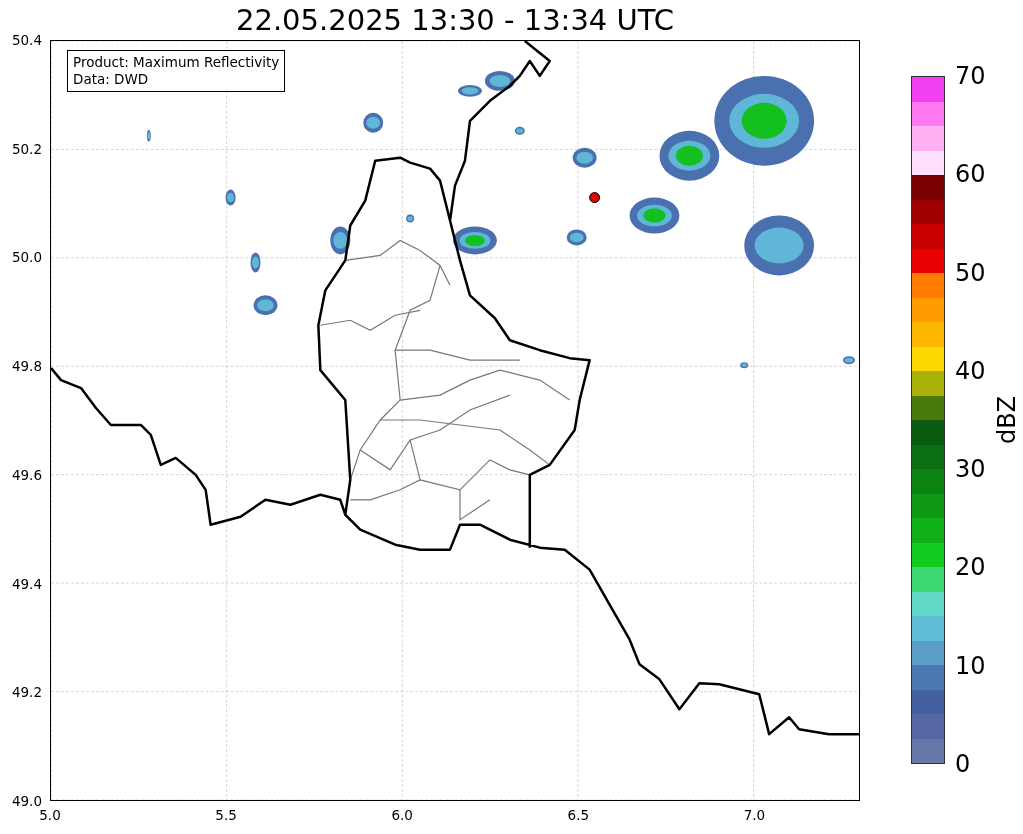  I want to click on x-tick-label: 5.0, so click(50, 815).